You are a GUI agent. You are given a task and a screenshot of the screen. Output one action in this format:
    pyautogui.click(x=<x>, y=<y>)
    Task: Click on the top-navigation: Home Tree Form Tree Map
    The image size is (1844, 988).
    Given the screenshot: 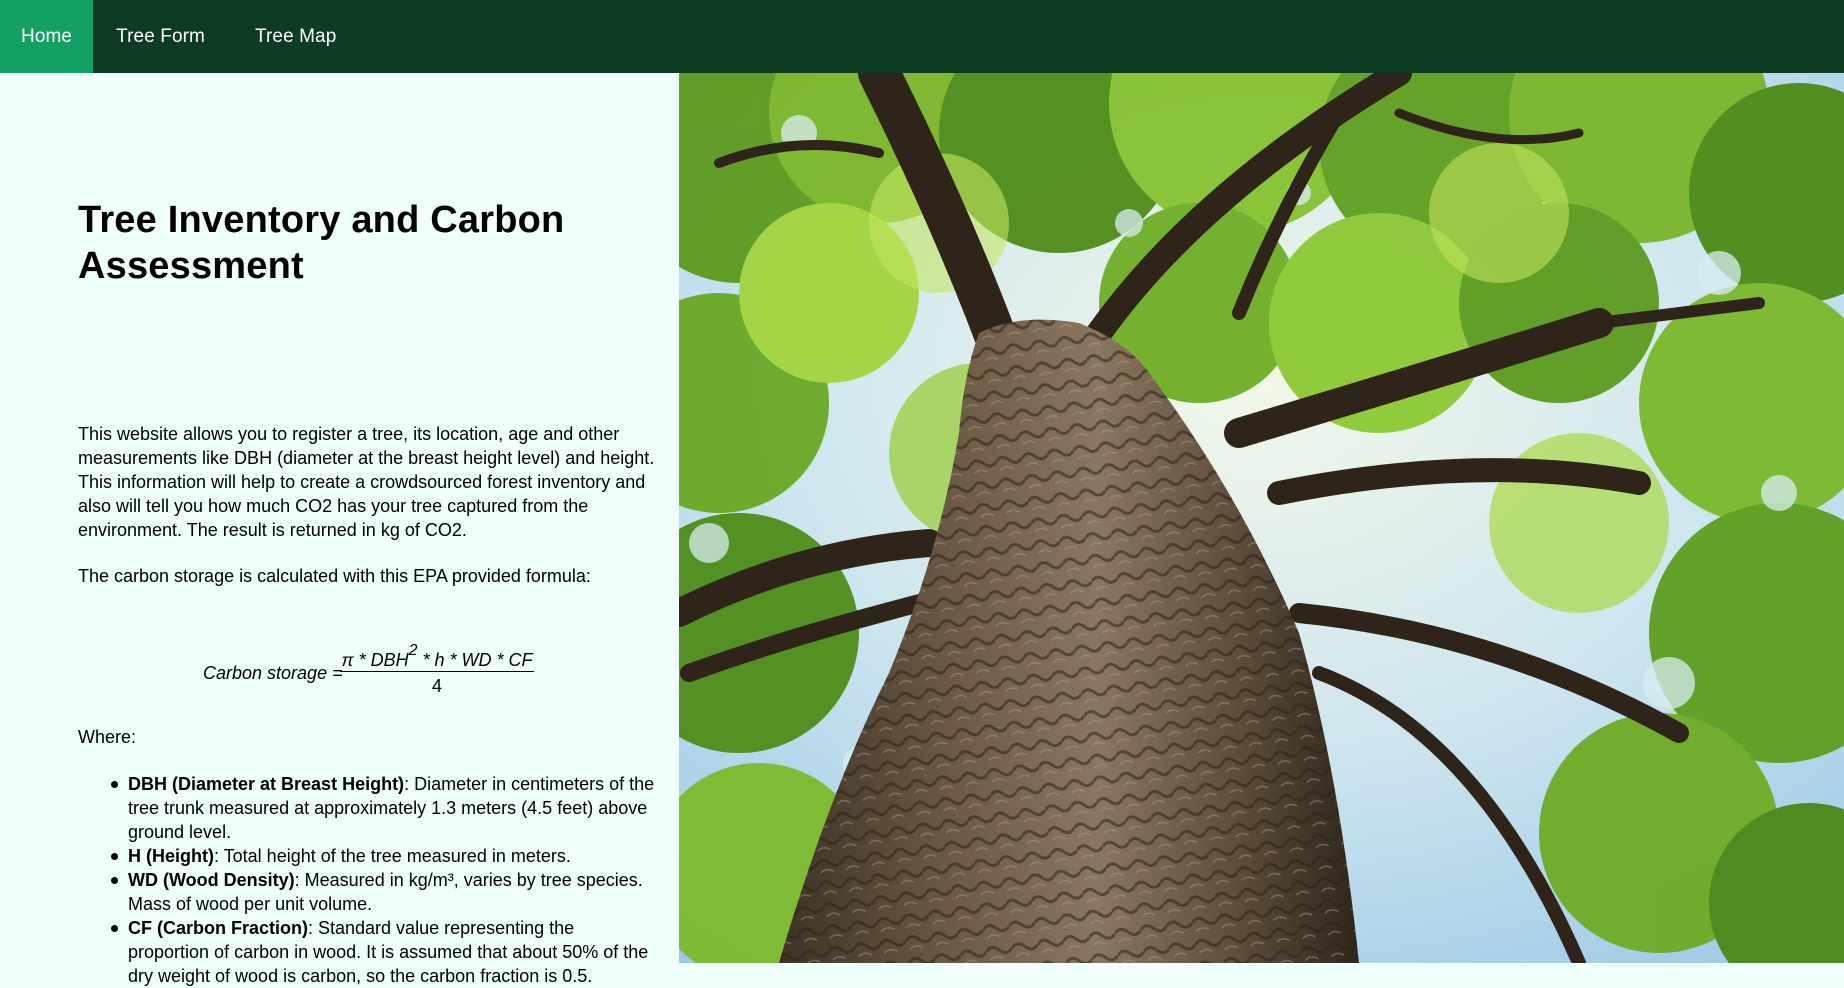 What is the action you would take?
    pyautogui.click(x=922, y=36)
    